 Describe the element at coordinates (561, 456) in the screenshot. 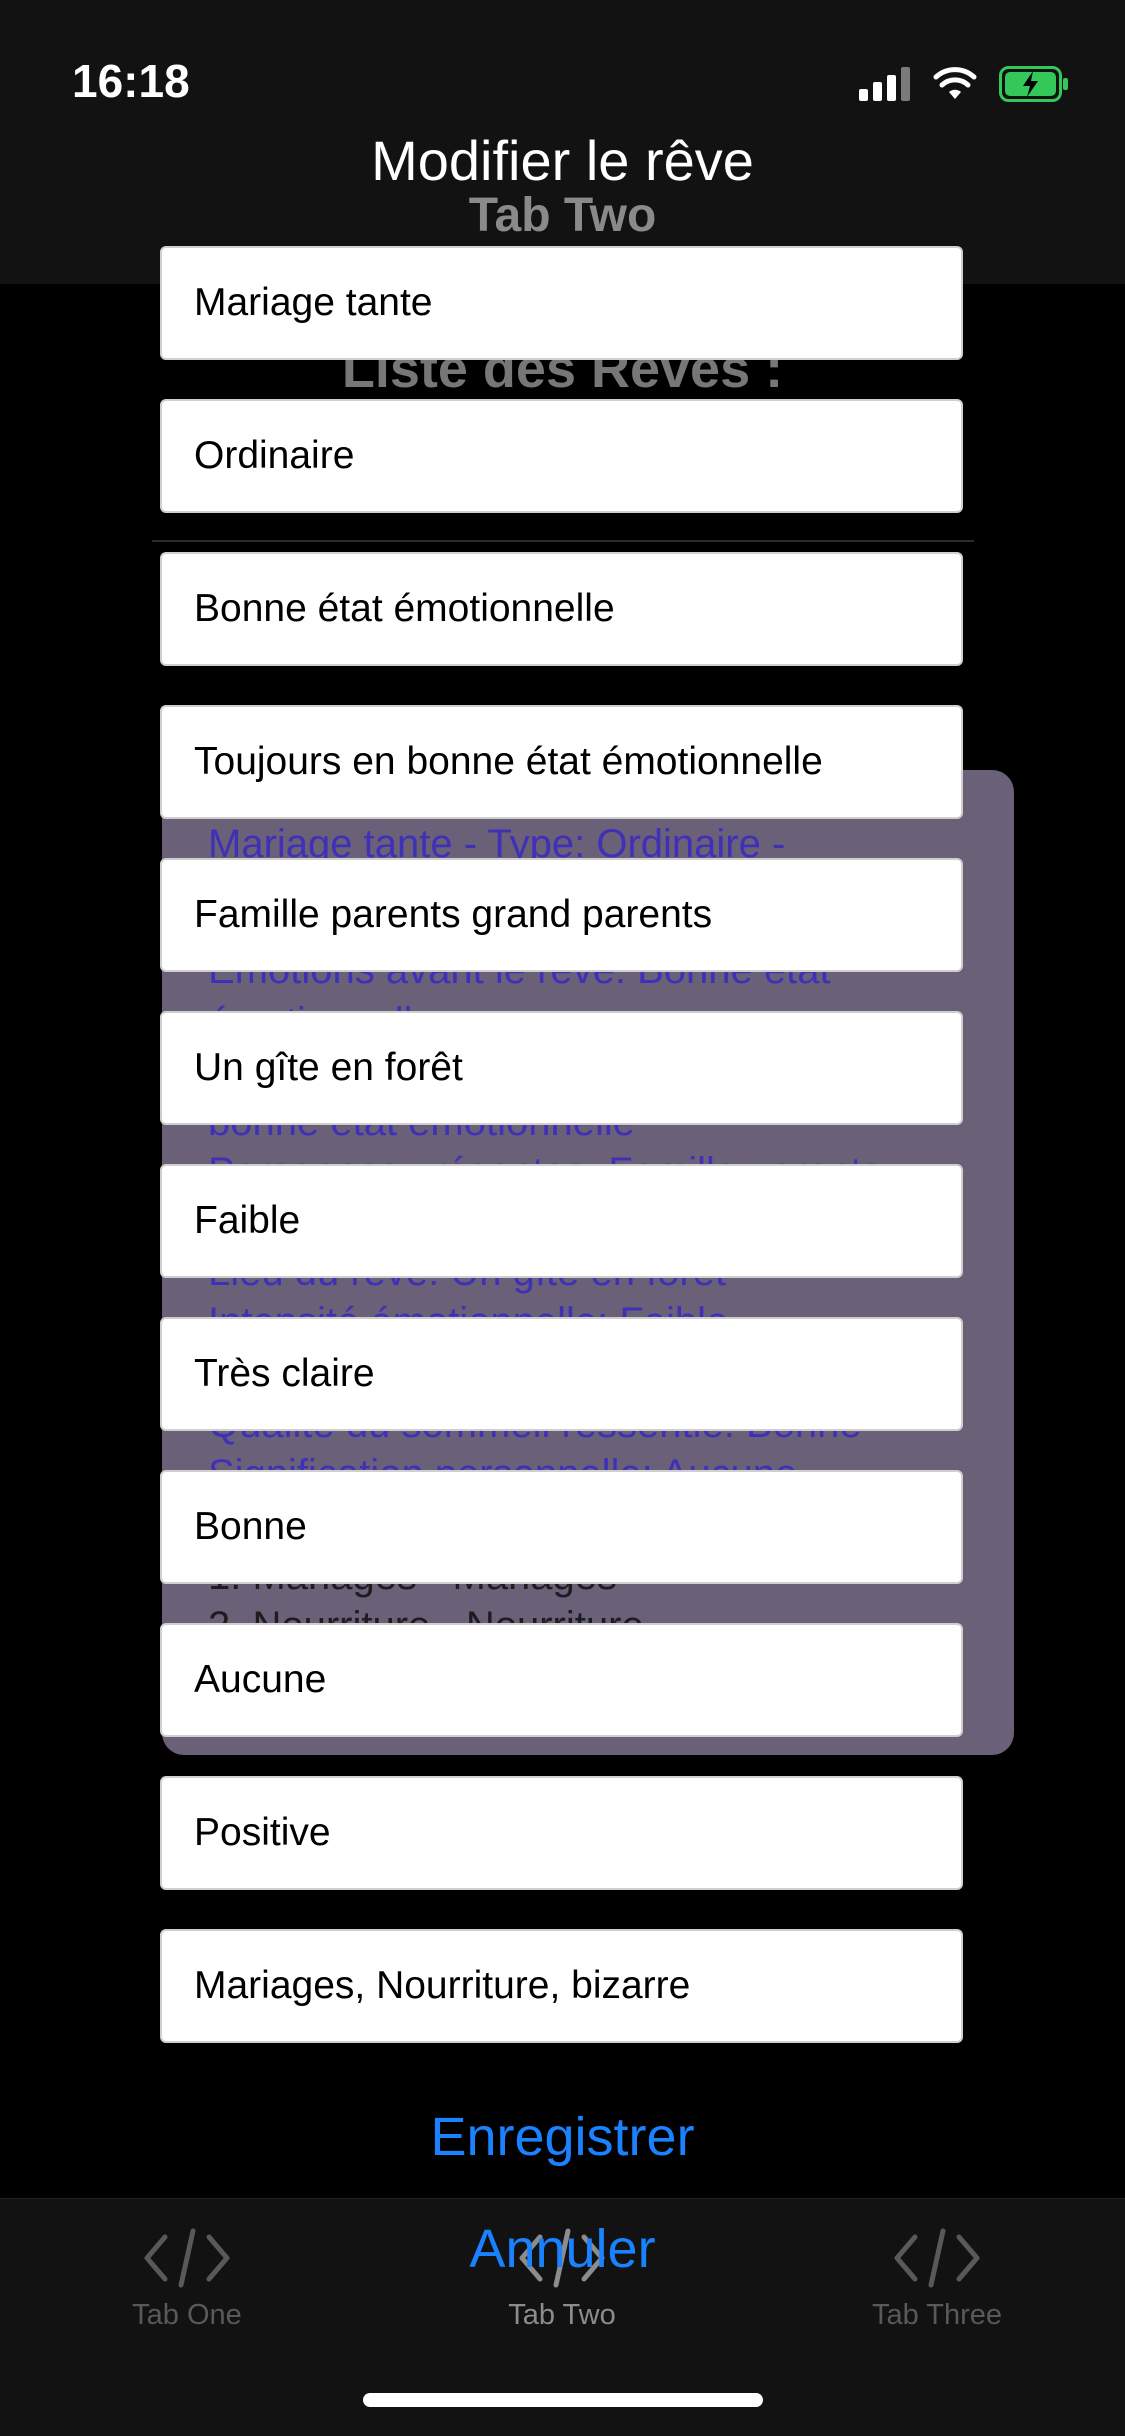

I see `dream-type-field: Ordinaire` at that location.